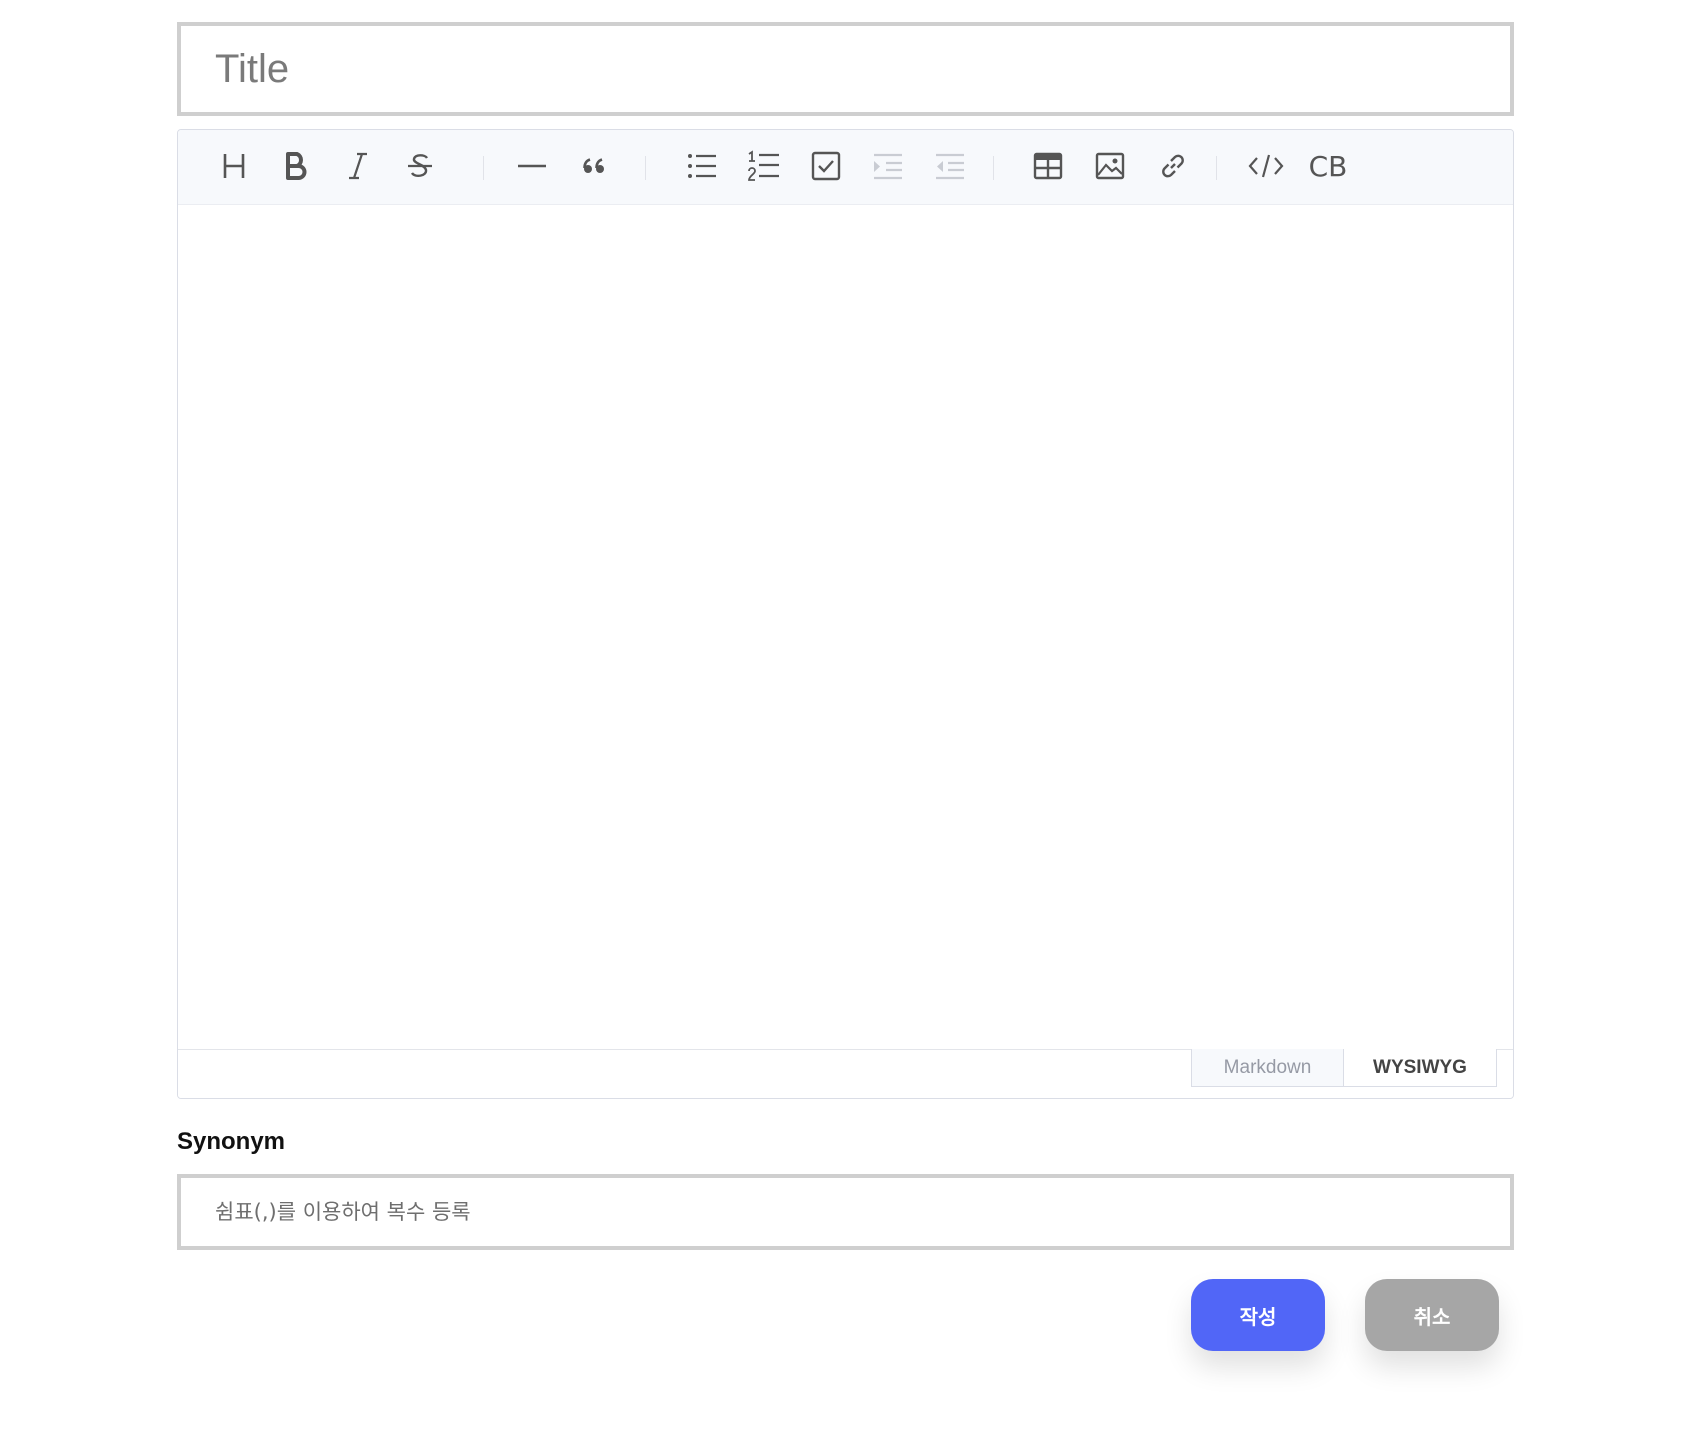 The width and height of the screenshot is (1694, 1456). What do you see at coordinates (861, 69) in the screenshot?
I see `title-input` at bounding box center [861, 69].